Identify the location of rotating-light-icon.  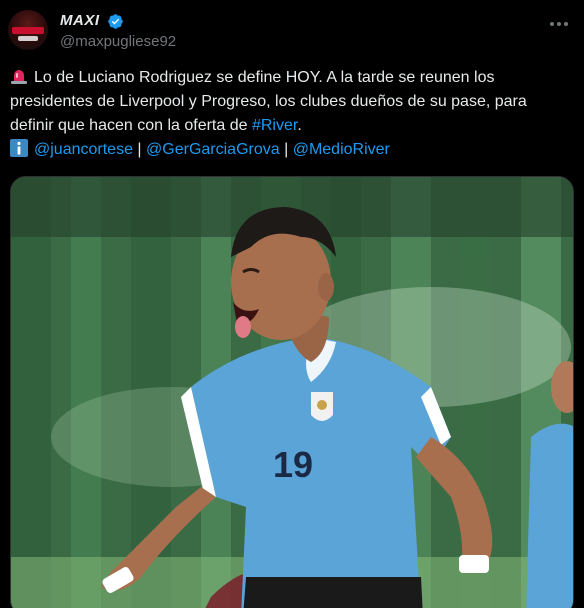
(19, 77).